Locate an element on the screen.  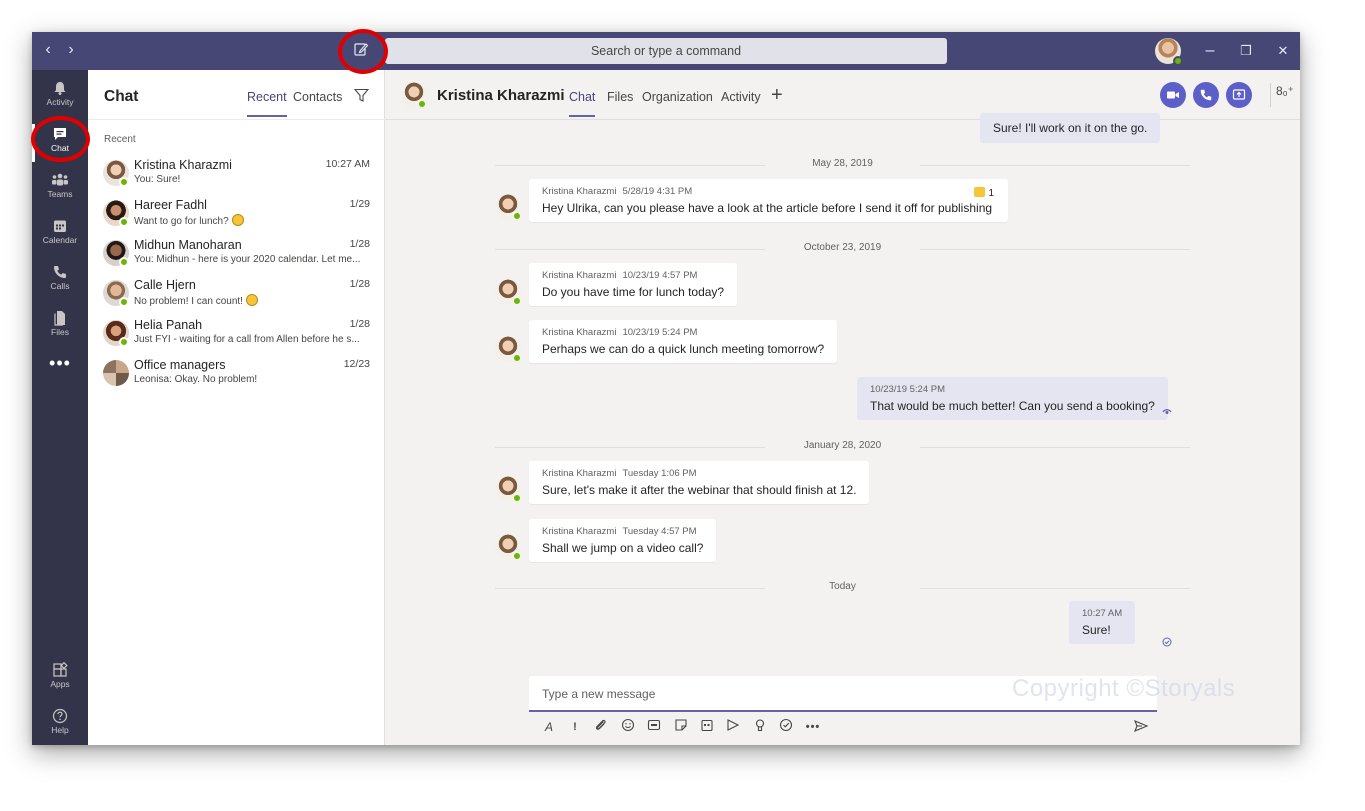
audio-call-button is located at coordinates (1206, 95).